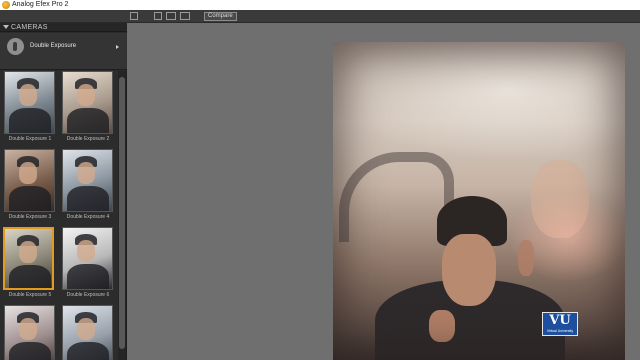  Describe the element at coordinates (30, 139) in the screenshot. I see `preset-label-1: Double Exposure 1` at that location.